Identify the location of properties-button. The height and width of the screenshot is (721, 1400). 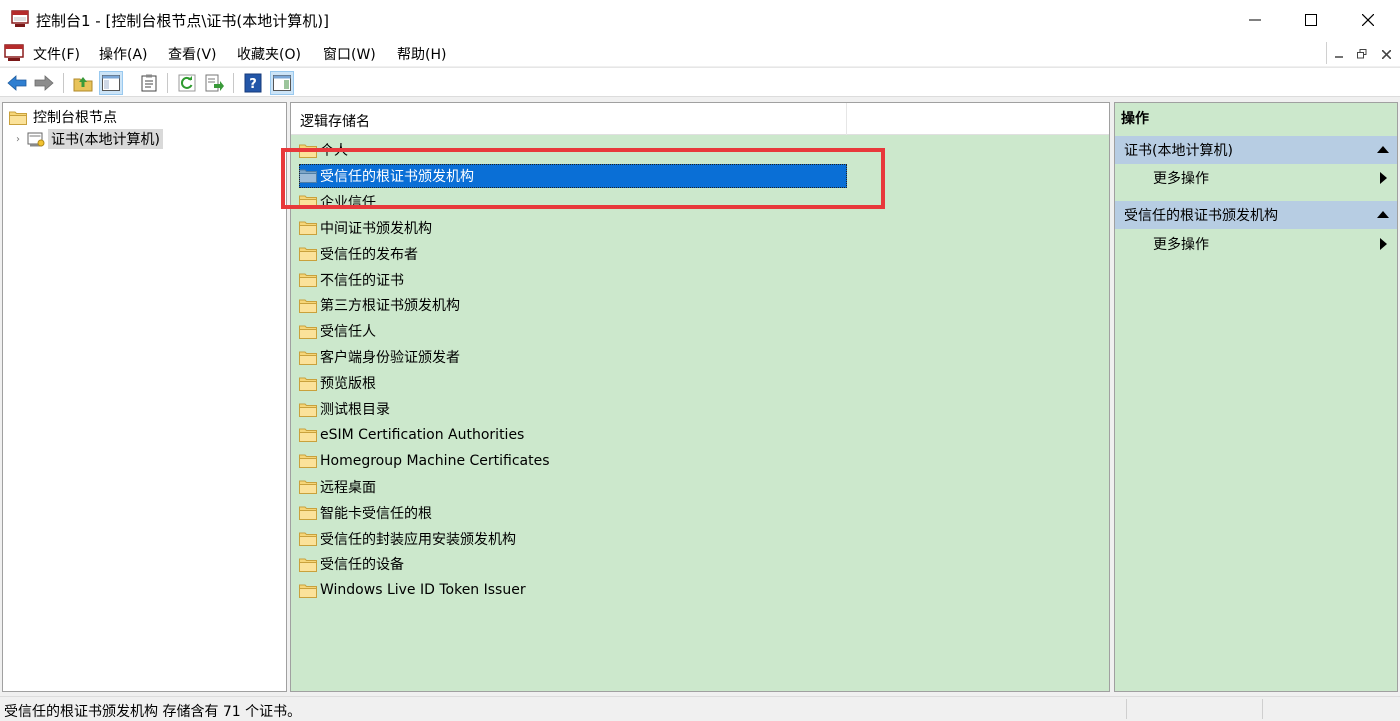
(149, 83).